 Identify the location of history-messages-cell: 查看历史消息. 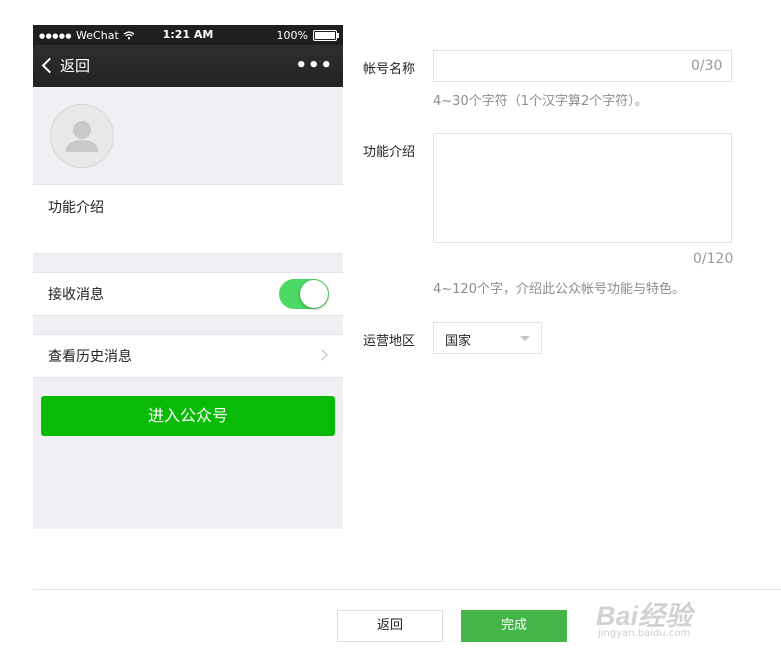
(188, 356).